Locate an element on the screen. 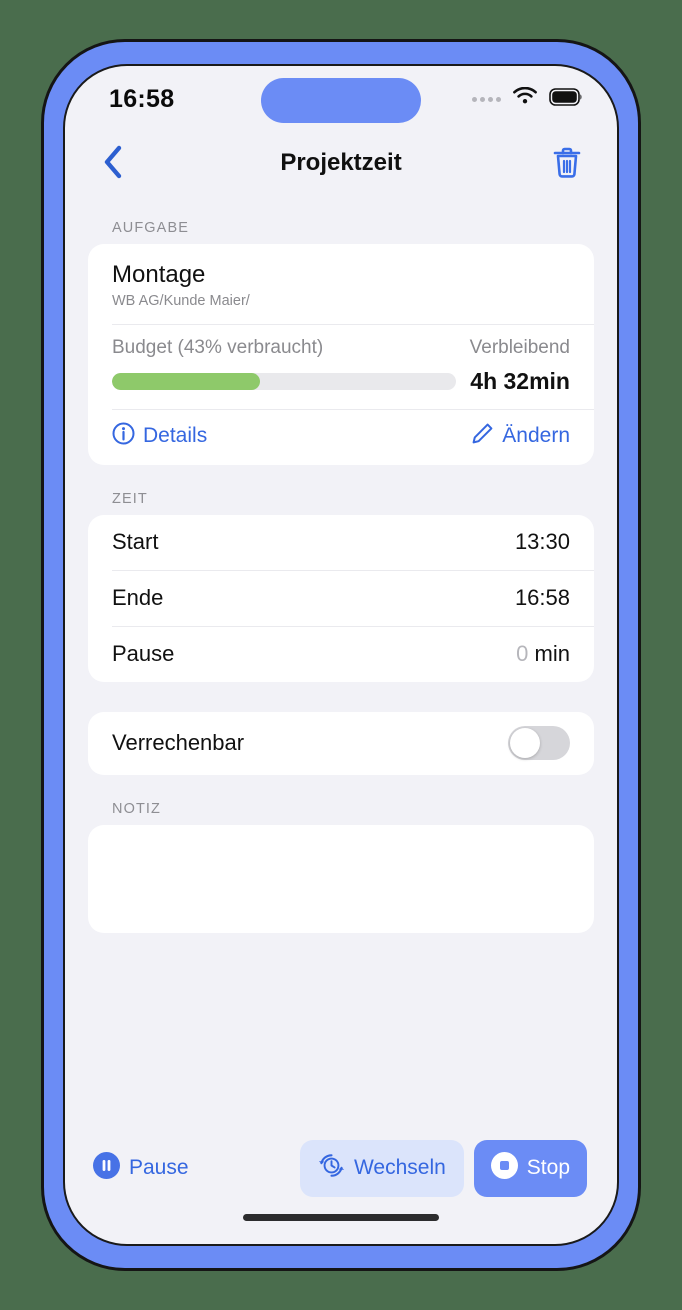 The height and width of the screenshot is (1310, 682). stop-circle-icon is located at coordinates (504, 1168).